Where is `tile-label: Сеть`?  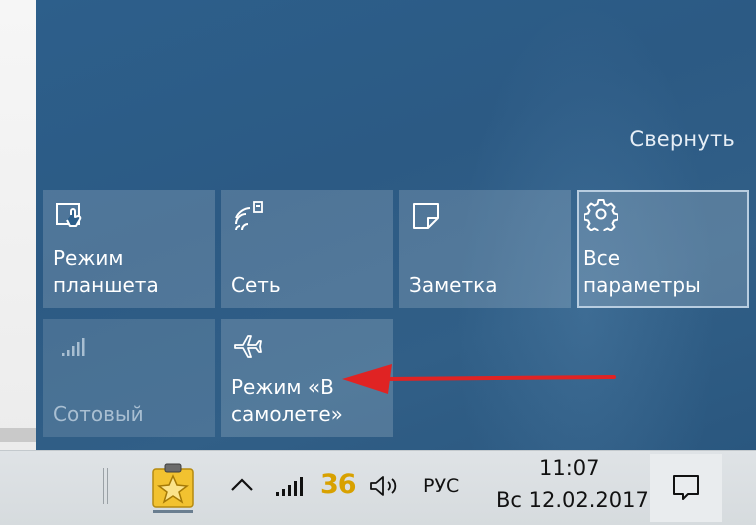 tile-label: Сеть is located at coordinates (256, 285).